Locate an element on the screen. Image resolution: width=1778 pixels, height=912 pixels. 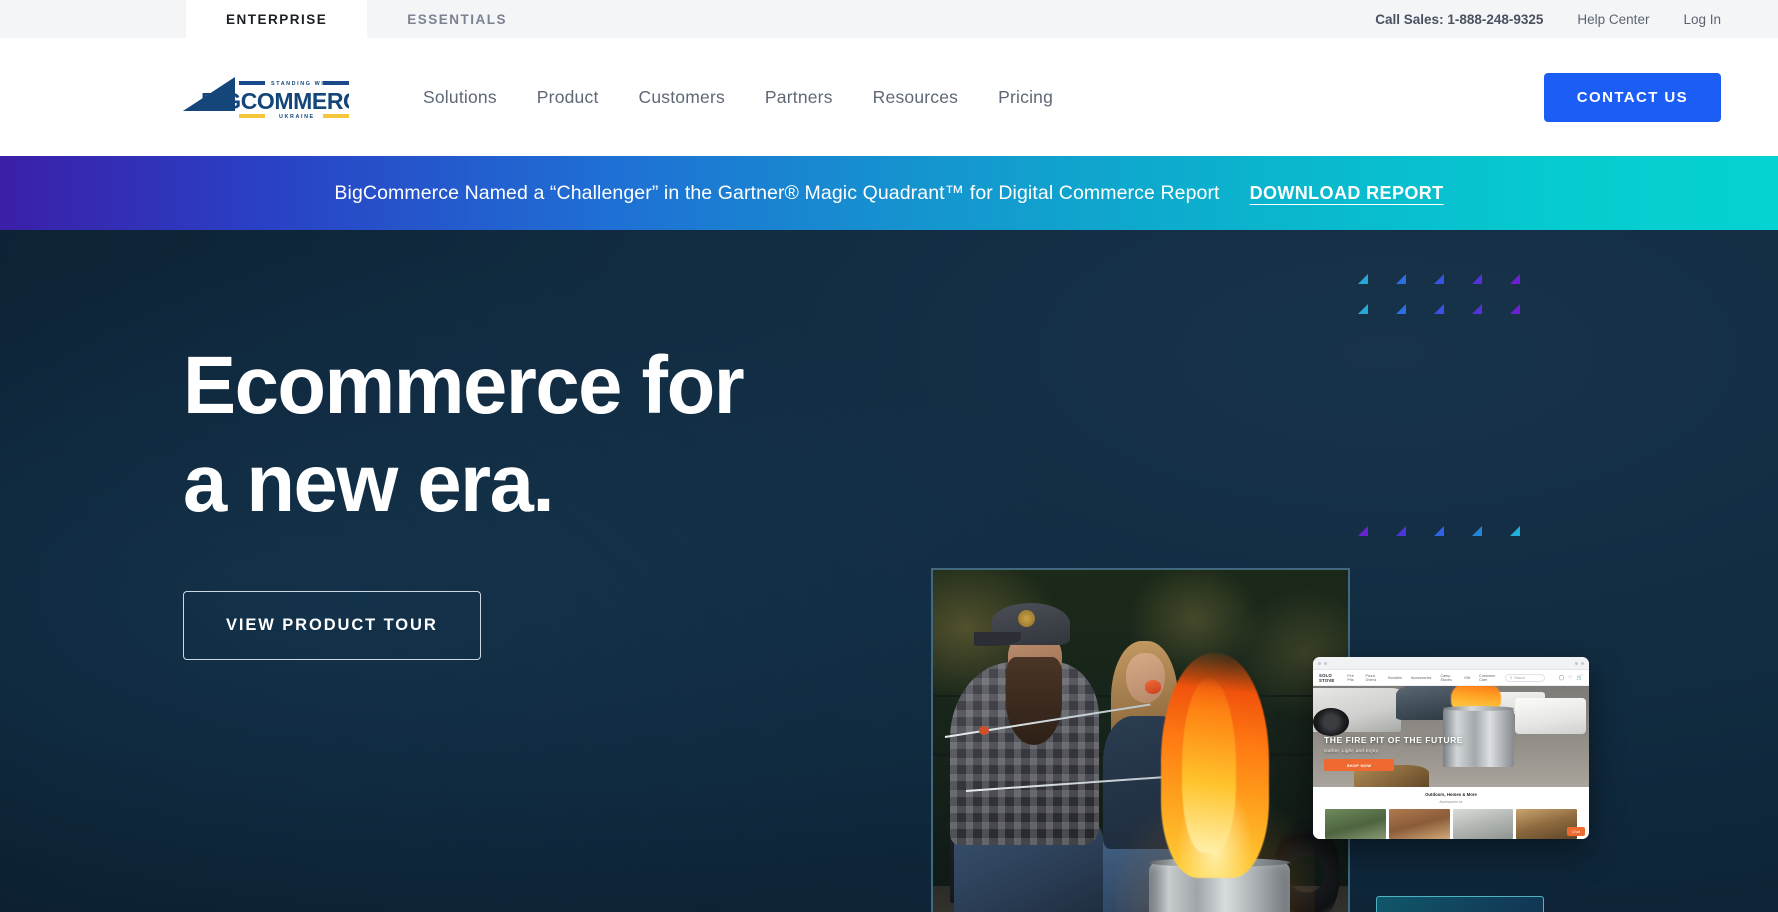
nav-item-partners: Partners is located at coordinates (799, 97).